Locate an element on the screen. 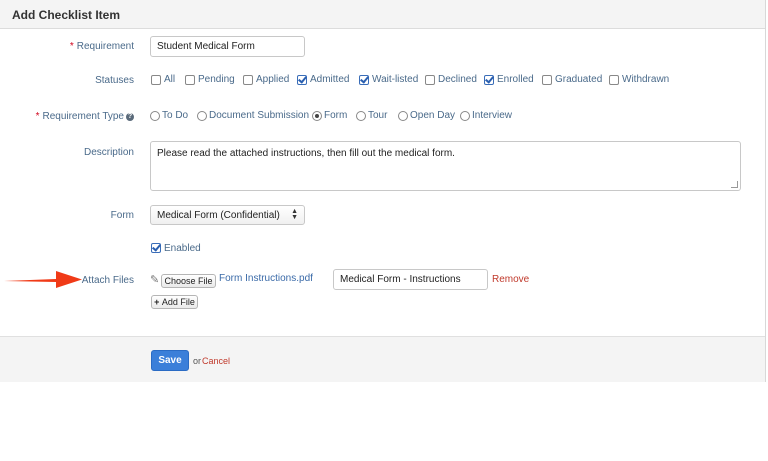 The image size is (768, 461). annotation-arrow-shape is located at coordinates (43, 279).